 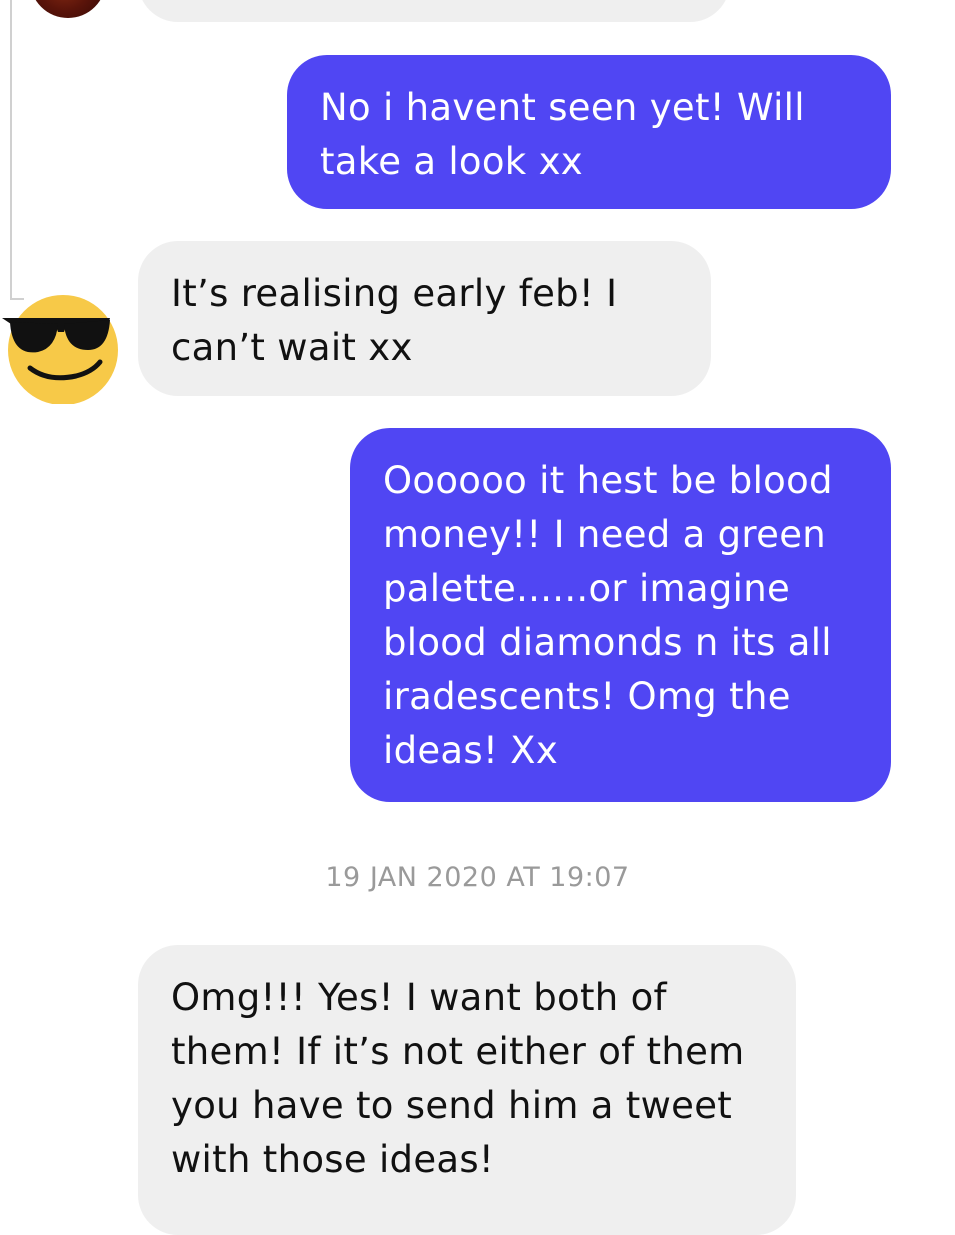 What do you see at coordinates (61, 348) in the screenshot?
I see `sunglasses-emoji-icon` at bounding box center [61, 348].